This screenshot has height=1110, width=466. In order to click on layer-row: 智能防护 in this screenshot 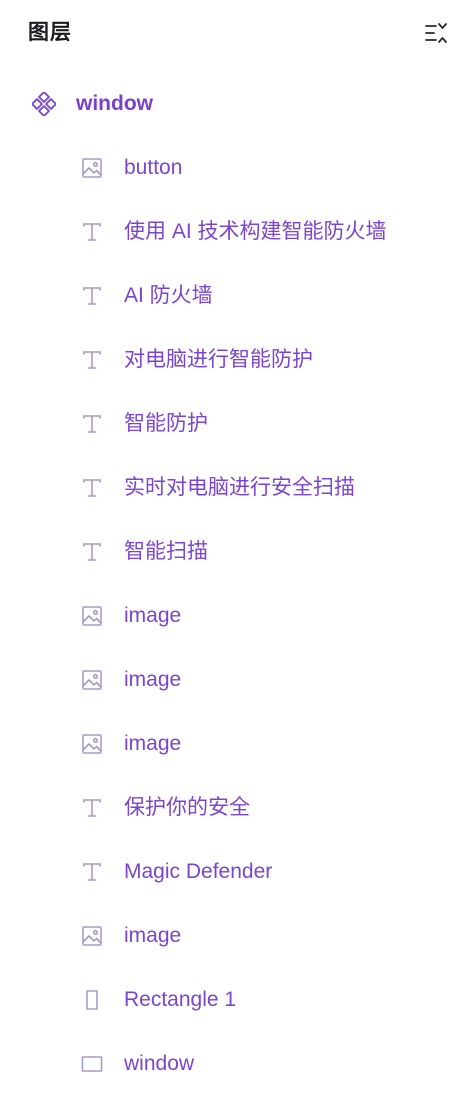, I will do `click(233, 424)`.